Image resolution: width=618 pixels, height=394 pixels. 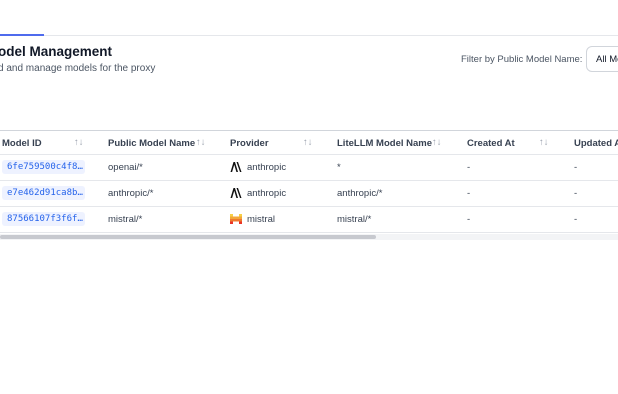 What do you see at coordinates (56, 51) in the screenshot?
I see `page-title: odel Management` at bounding box center [56, 51].